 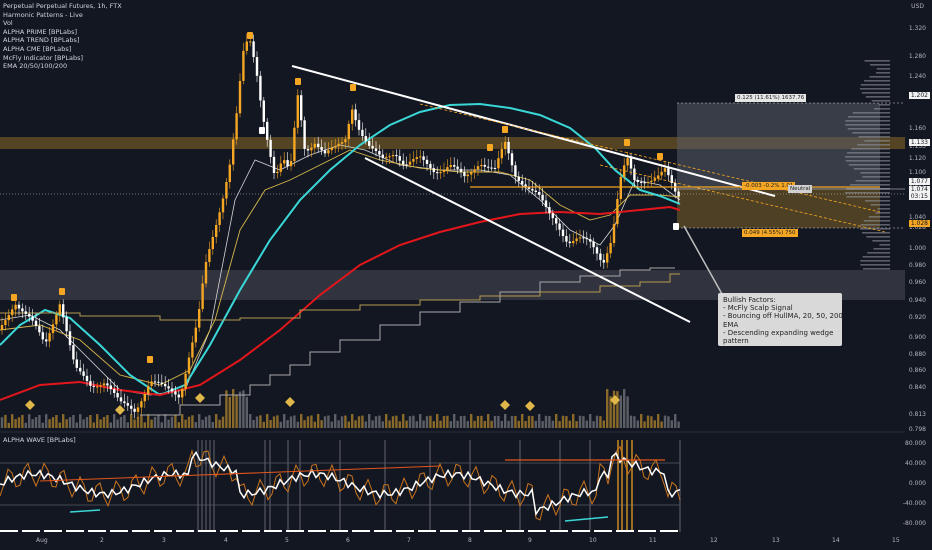 I want to click on oscillator-axis: 80.000 40.000 0.000 -40.000 -80.000, so click(x=917, y=275).